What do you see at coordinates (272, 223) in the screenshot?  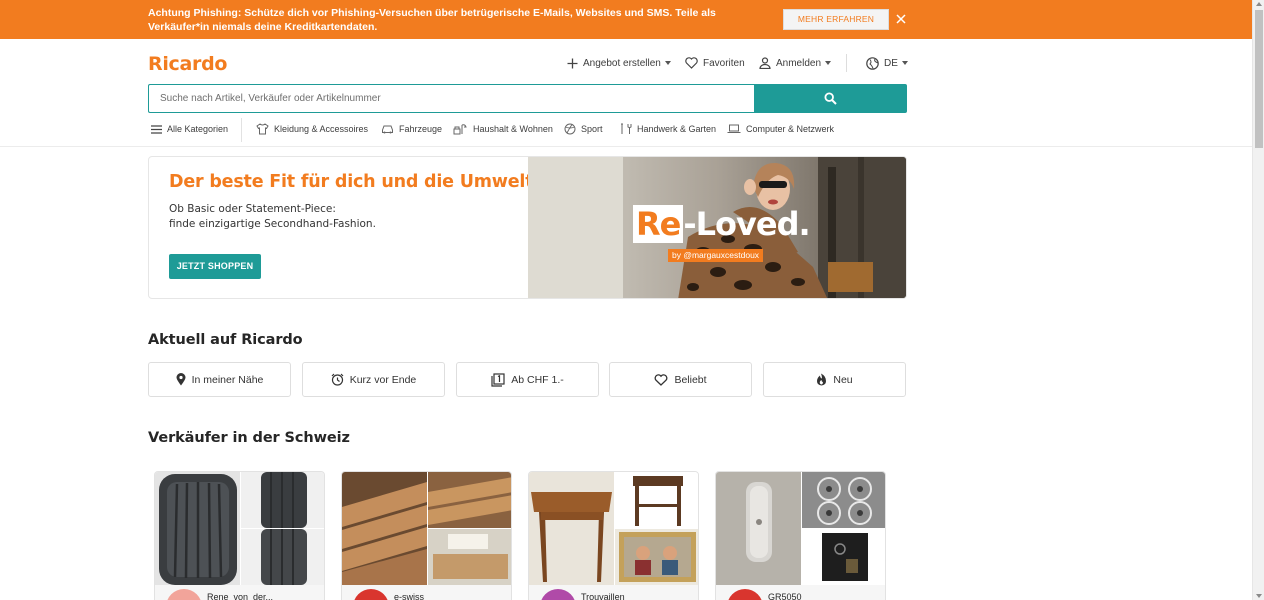 I see `hero-subtitle-line2: finde einzigartige Secondhand-Fashion.` at bounding box center [272, 223].